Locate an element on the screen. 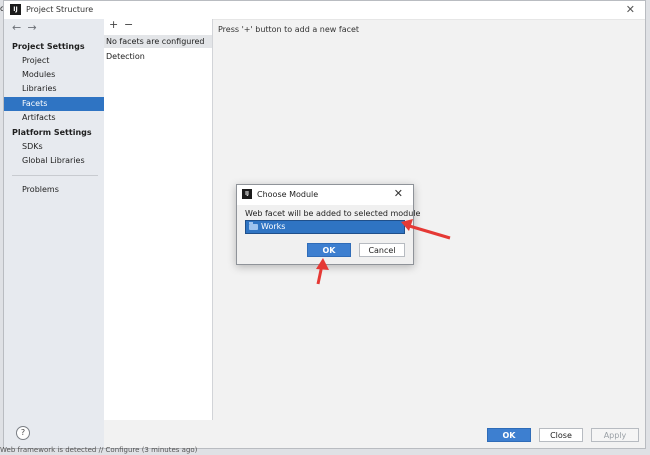 This screenshot has width=650, height=455. forward-icon: → is located at coordinates (34, 27).